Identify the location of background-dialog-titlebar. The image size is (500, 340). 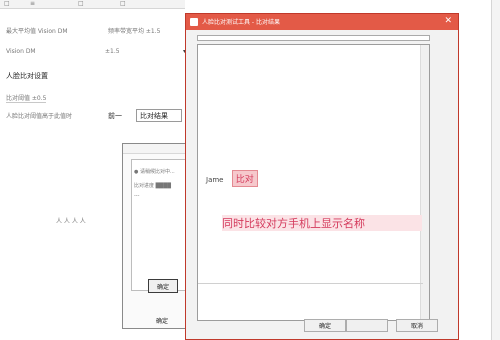
(156, 149).